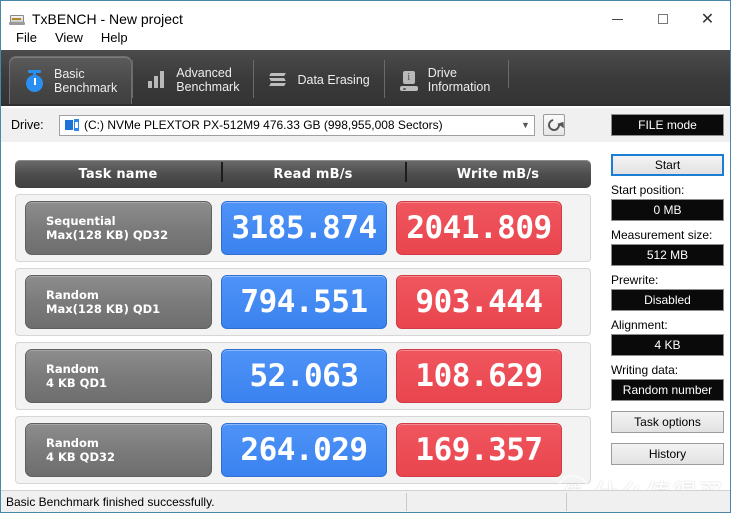 This screenshot has width=731, height=513. What do you see at coordinates (72, 125) in the screenshot?
I see `hdd-icon` at bounding box center [72, 125].